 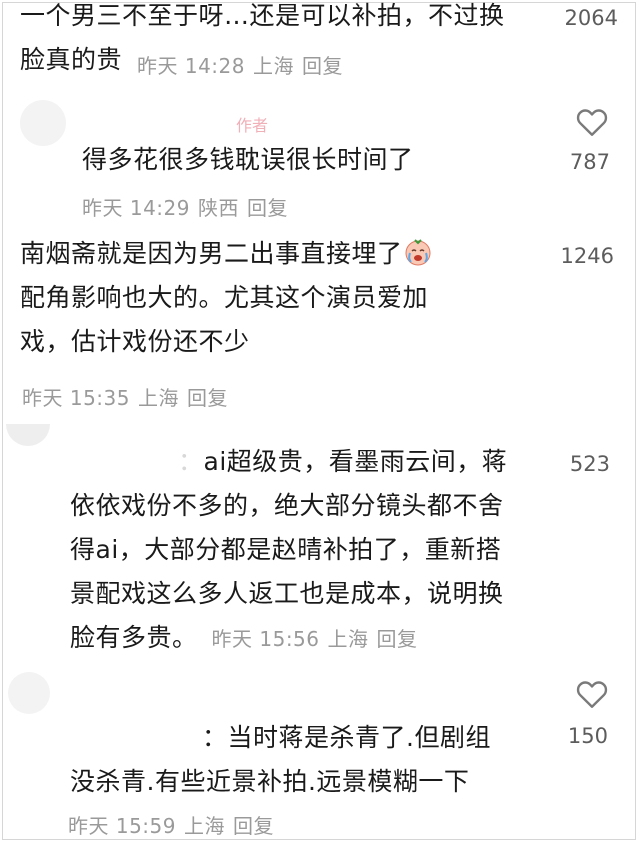 What do you see at coordinates (280, 759) in the screenshot?
I see `comment-text: ：当时蒋是杀青了.但剧组 没杀青.有些近景补拍.远景模糊一下` at bounding box center [280, 759].